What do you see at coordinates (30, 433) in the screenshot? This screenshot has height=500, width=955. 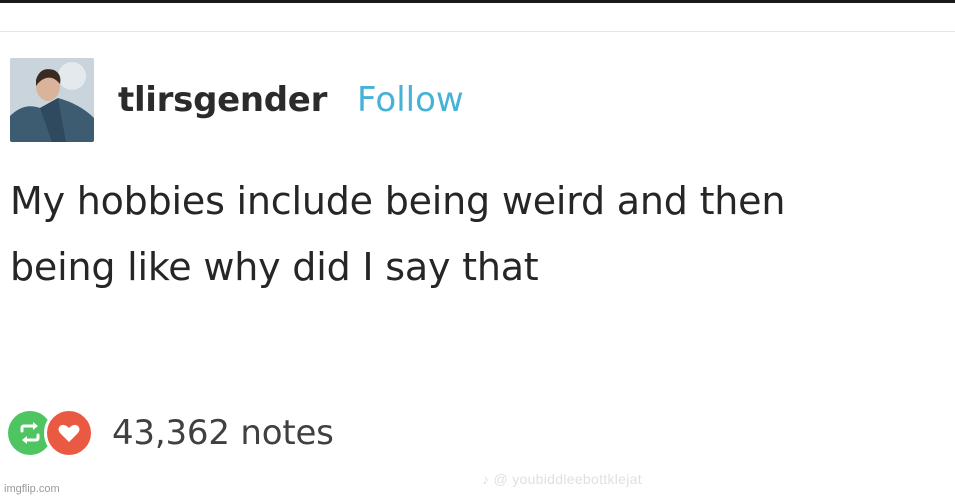 I see `reblog-glyph` at bounding box center [30, 433].